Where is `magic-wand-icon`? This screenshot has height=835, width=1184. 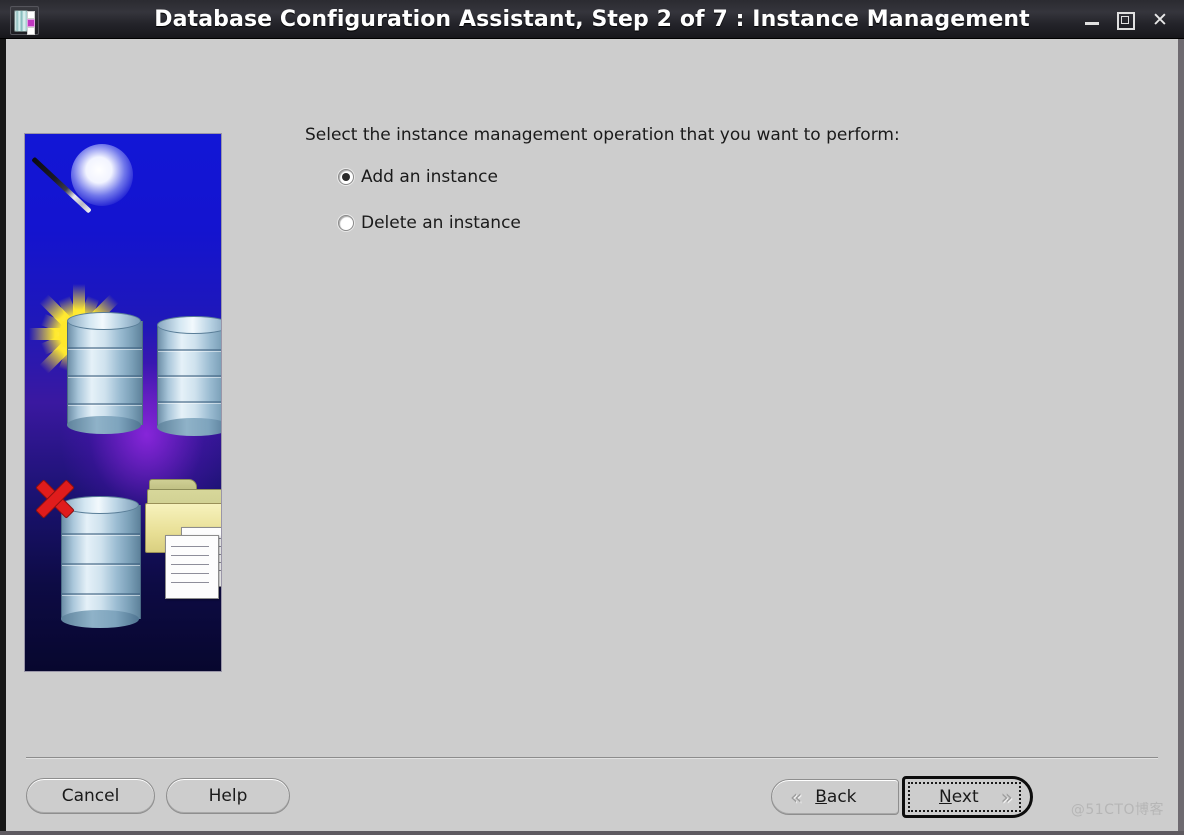 magic-wand-icon is located at coordinates (82, 189).